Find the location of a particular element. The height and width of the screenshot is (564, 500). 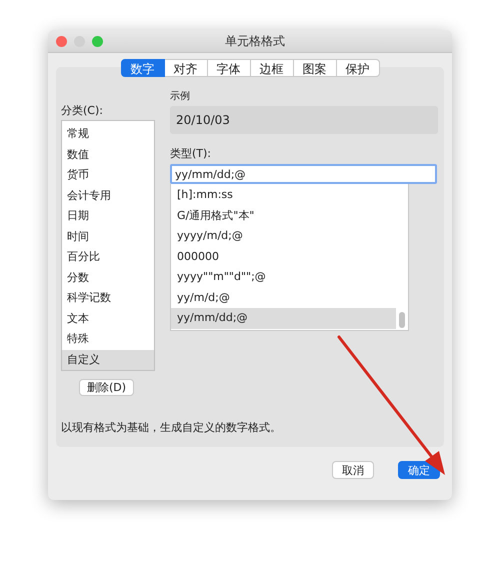

category-item: 自定义 is located at coordinates (108, 360).